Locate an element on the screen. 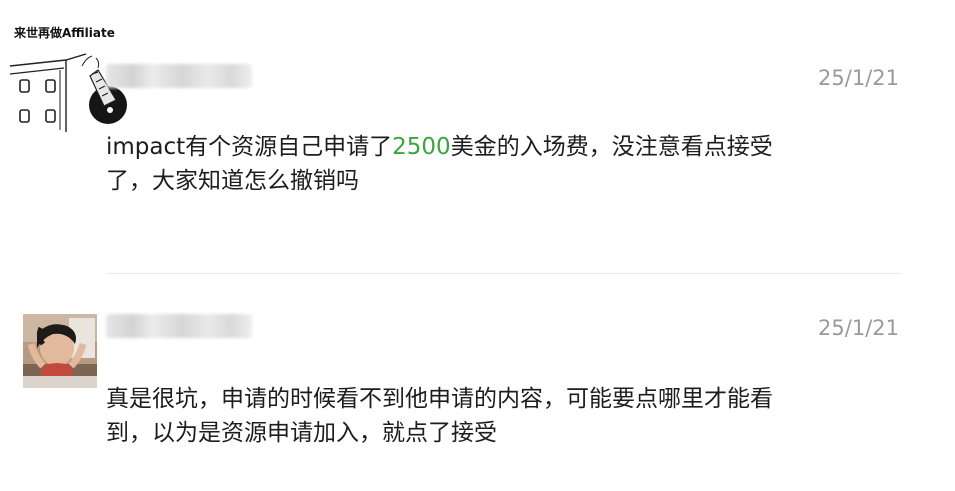  divider is located at coordinates (504, 273).